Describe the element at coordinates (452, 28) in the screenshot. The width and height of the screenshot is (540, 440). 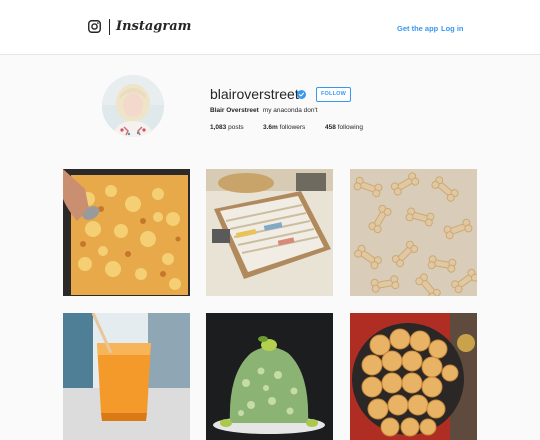
I see `log-in-link: Log in` at that location.